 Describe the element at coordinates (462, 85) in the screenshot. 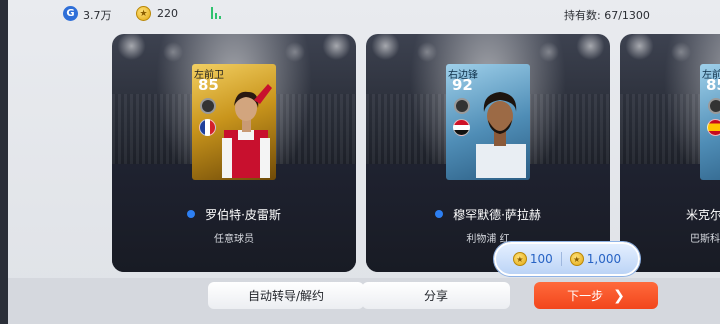

I see `rating-value: 92` at that location.